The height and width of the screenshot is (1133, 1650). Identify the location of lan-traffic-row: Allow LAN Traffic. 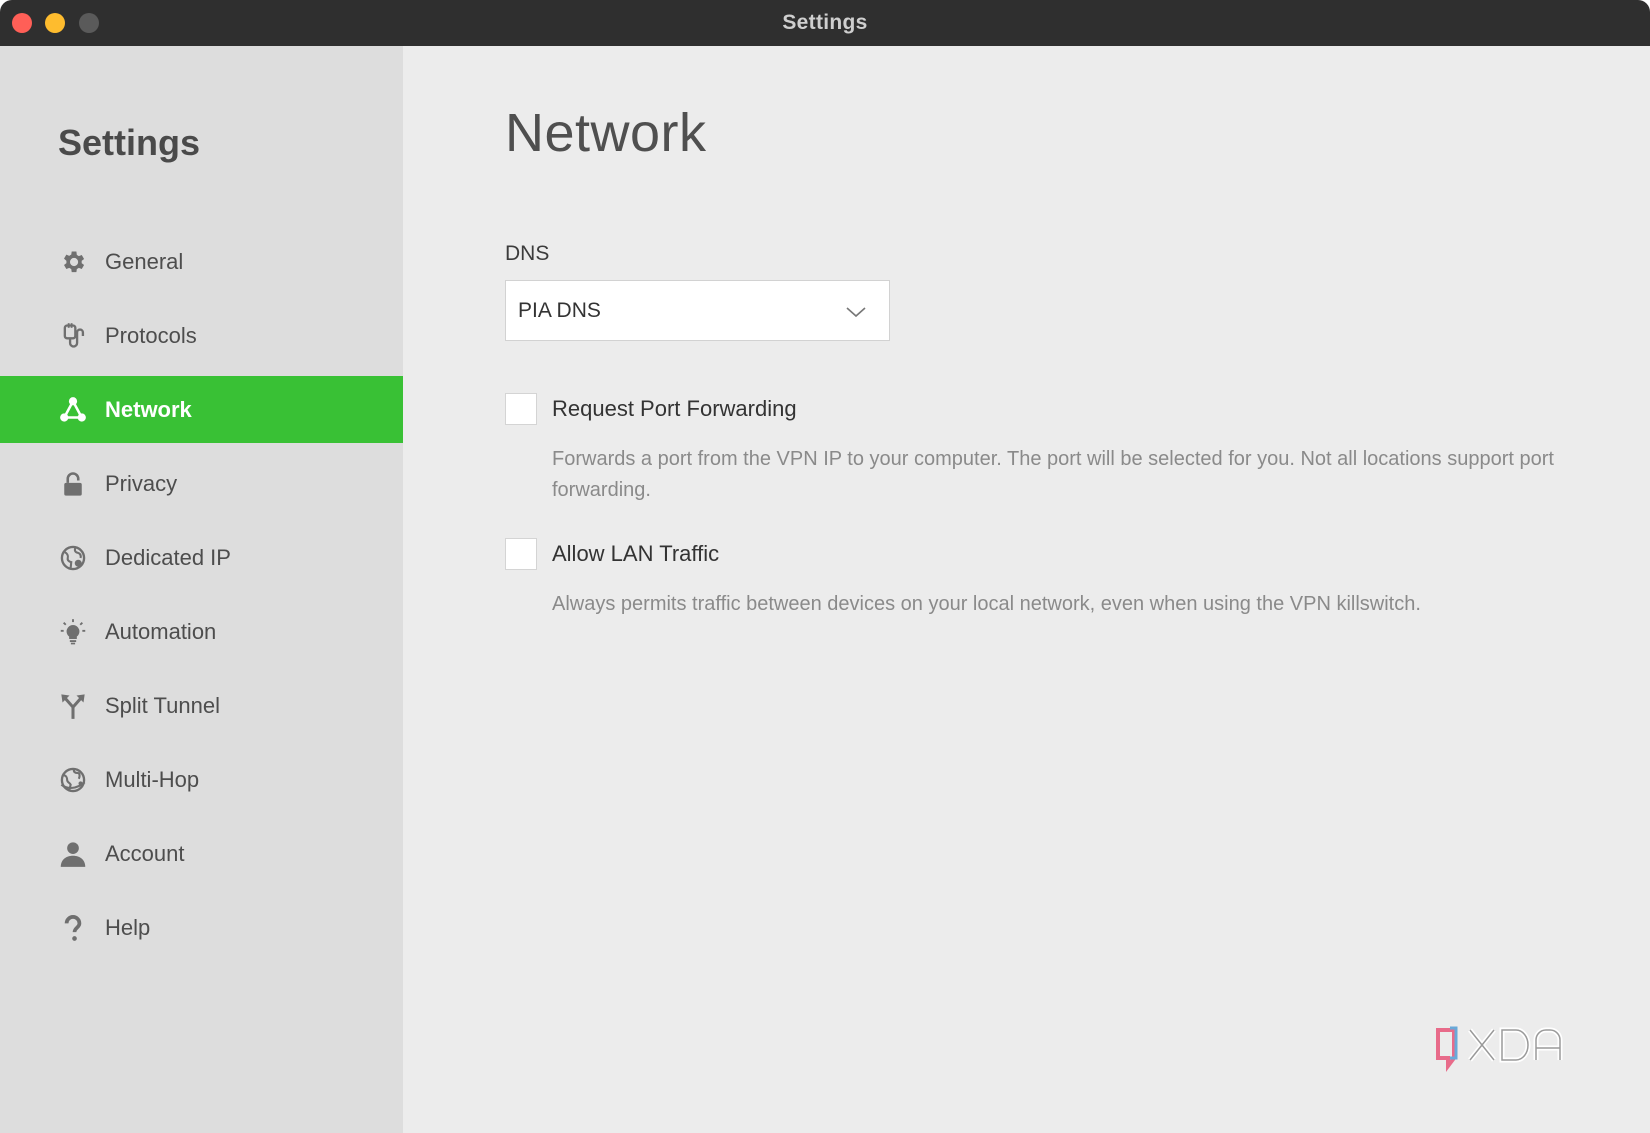
(612, 554).